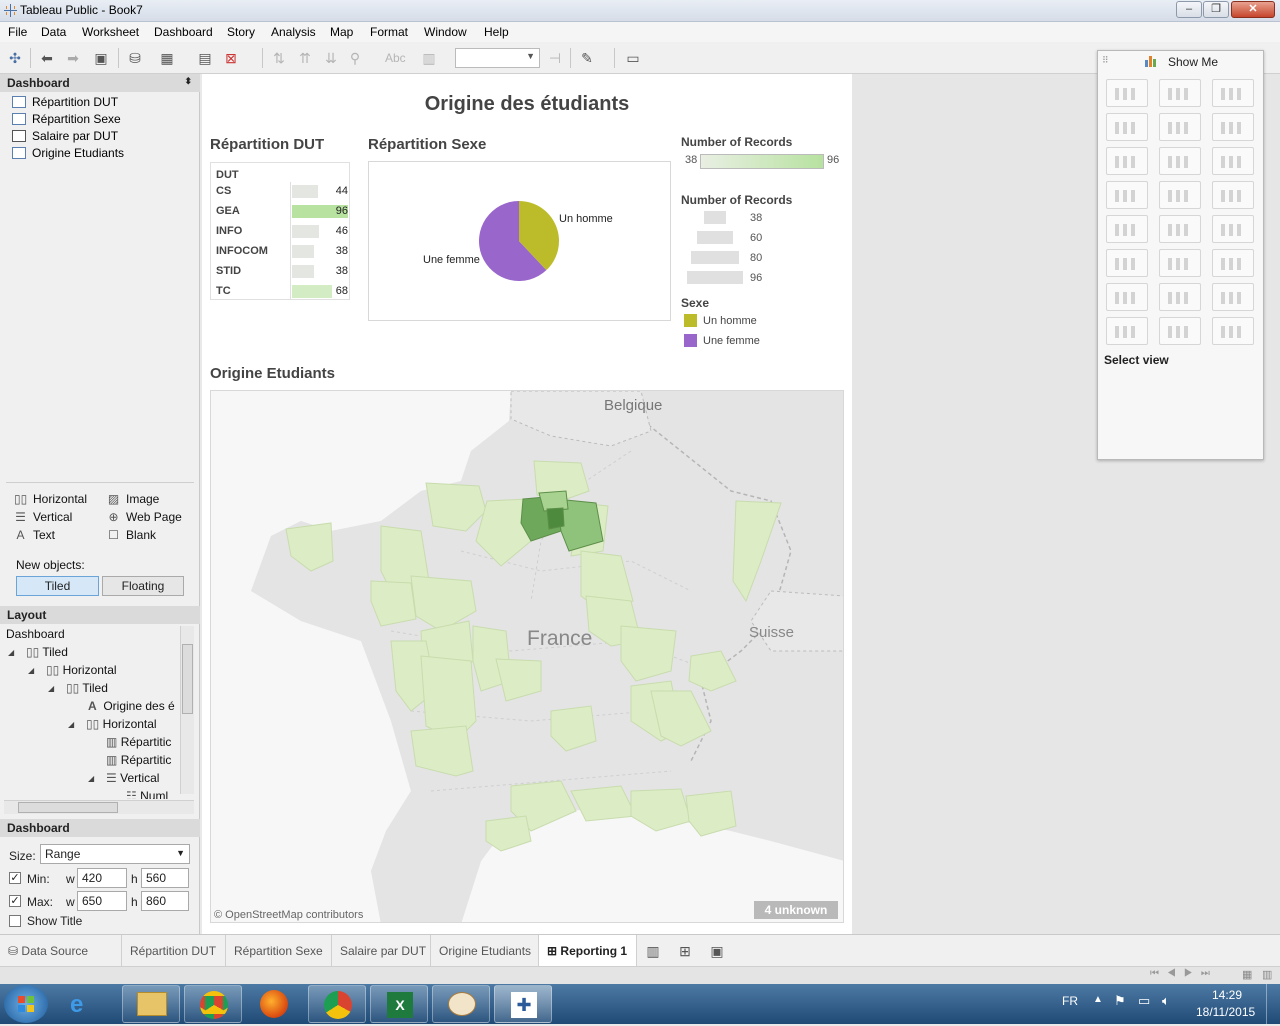 The height and width of the screenshot is (1026, 1280). What do you see at coordinates (144, 517) in the screenshot?
I see `object-webpage: ⊕ Web Page` at bounding box center [144, 517].